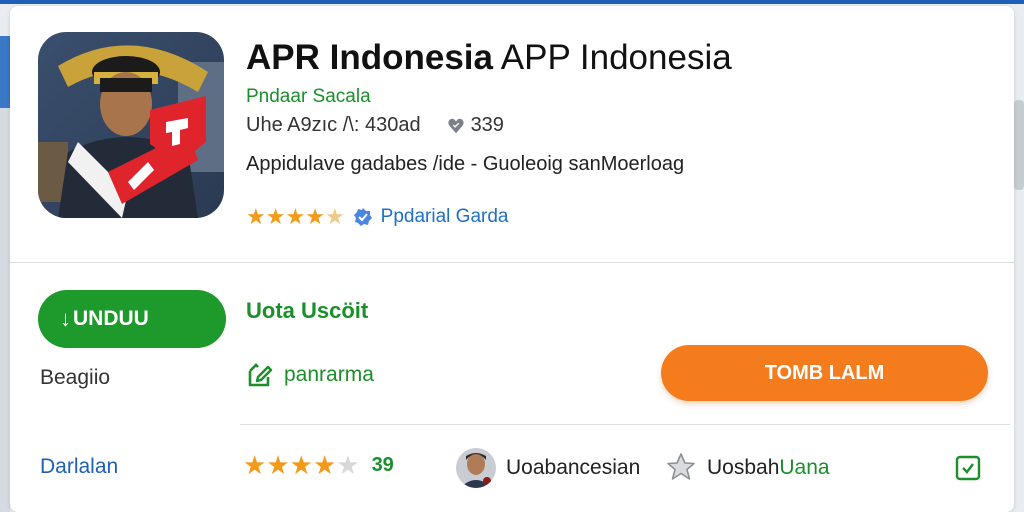 Image resolution: width=1024 pixels, height=512 pixels. I want to click on favorite-label: UosbahUana, so click(768, 468).